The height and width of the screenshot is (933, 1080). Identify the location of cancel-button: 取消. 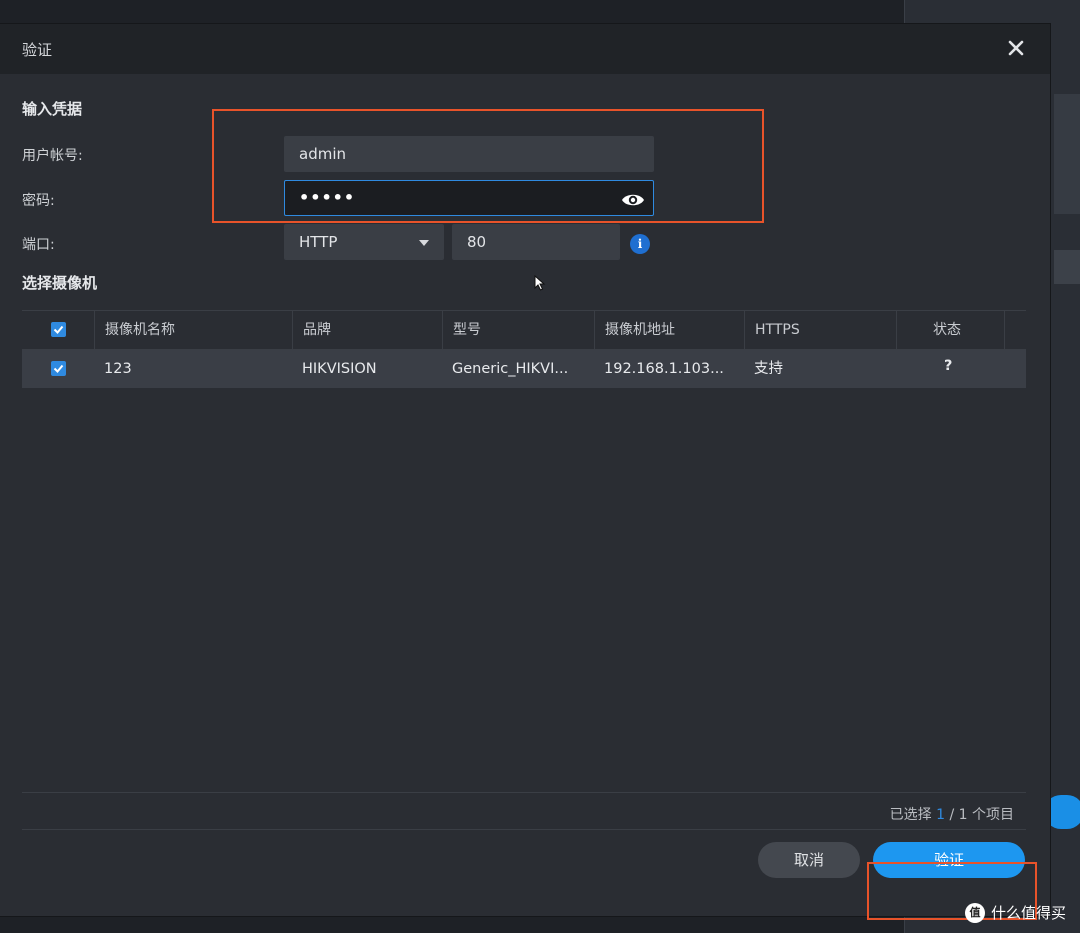
(809, 860).